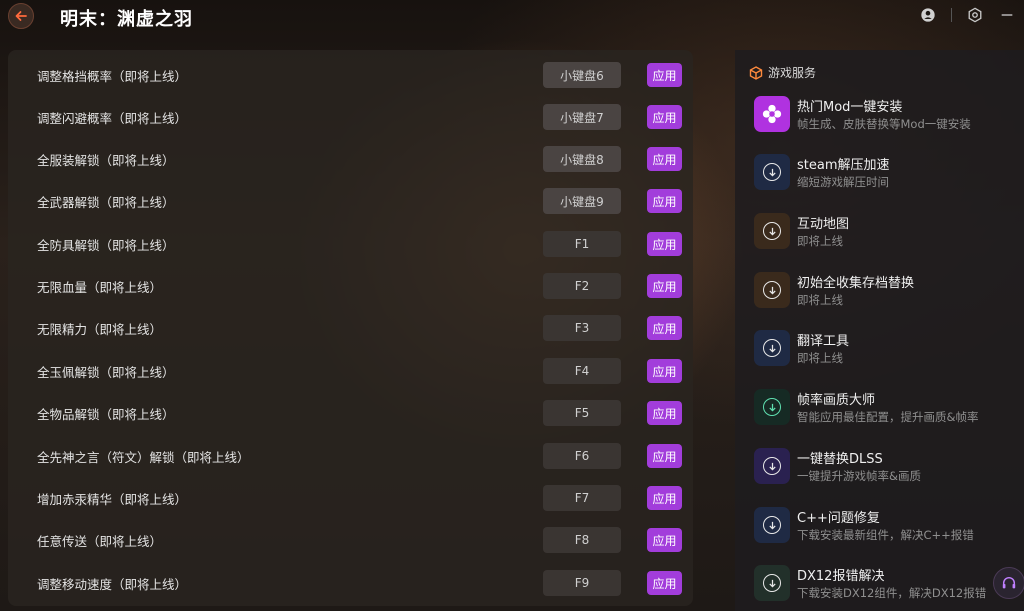 The width and height of the screenshot is (1024, 611). What do you see at coordinates (143, 457) in the screenshot?
I see `cheat-label: 全先神之言（符文）解锁（即将上线）` at bounding box center [143, 457].